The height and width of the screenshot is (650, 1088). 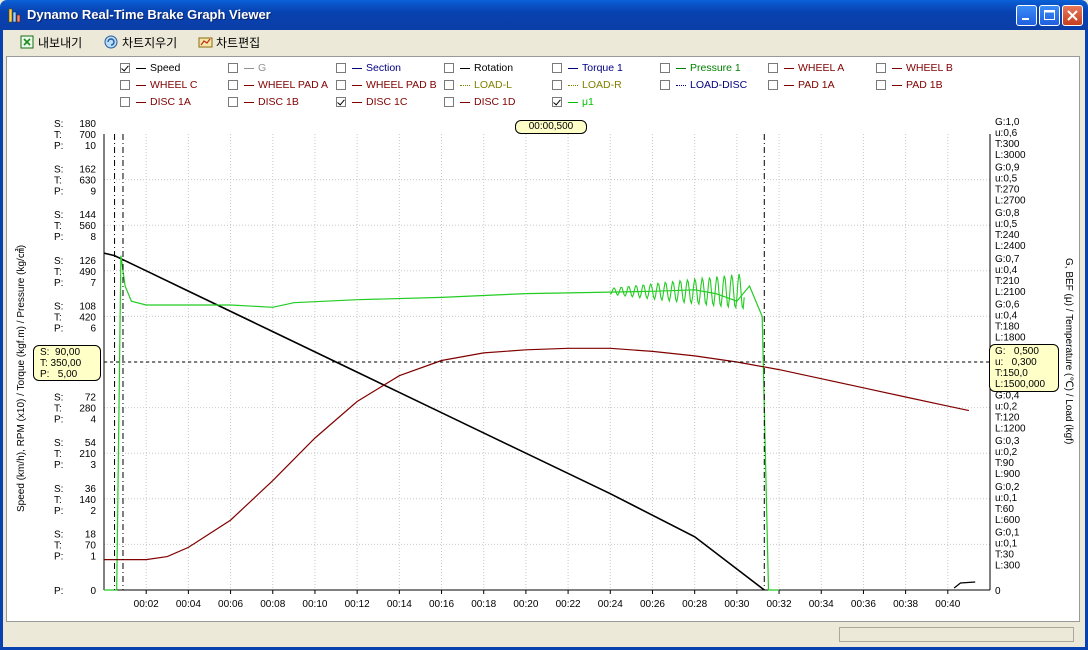 I want to click on x-tick-label: 00:06, so click(x=230, y=604).